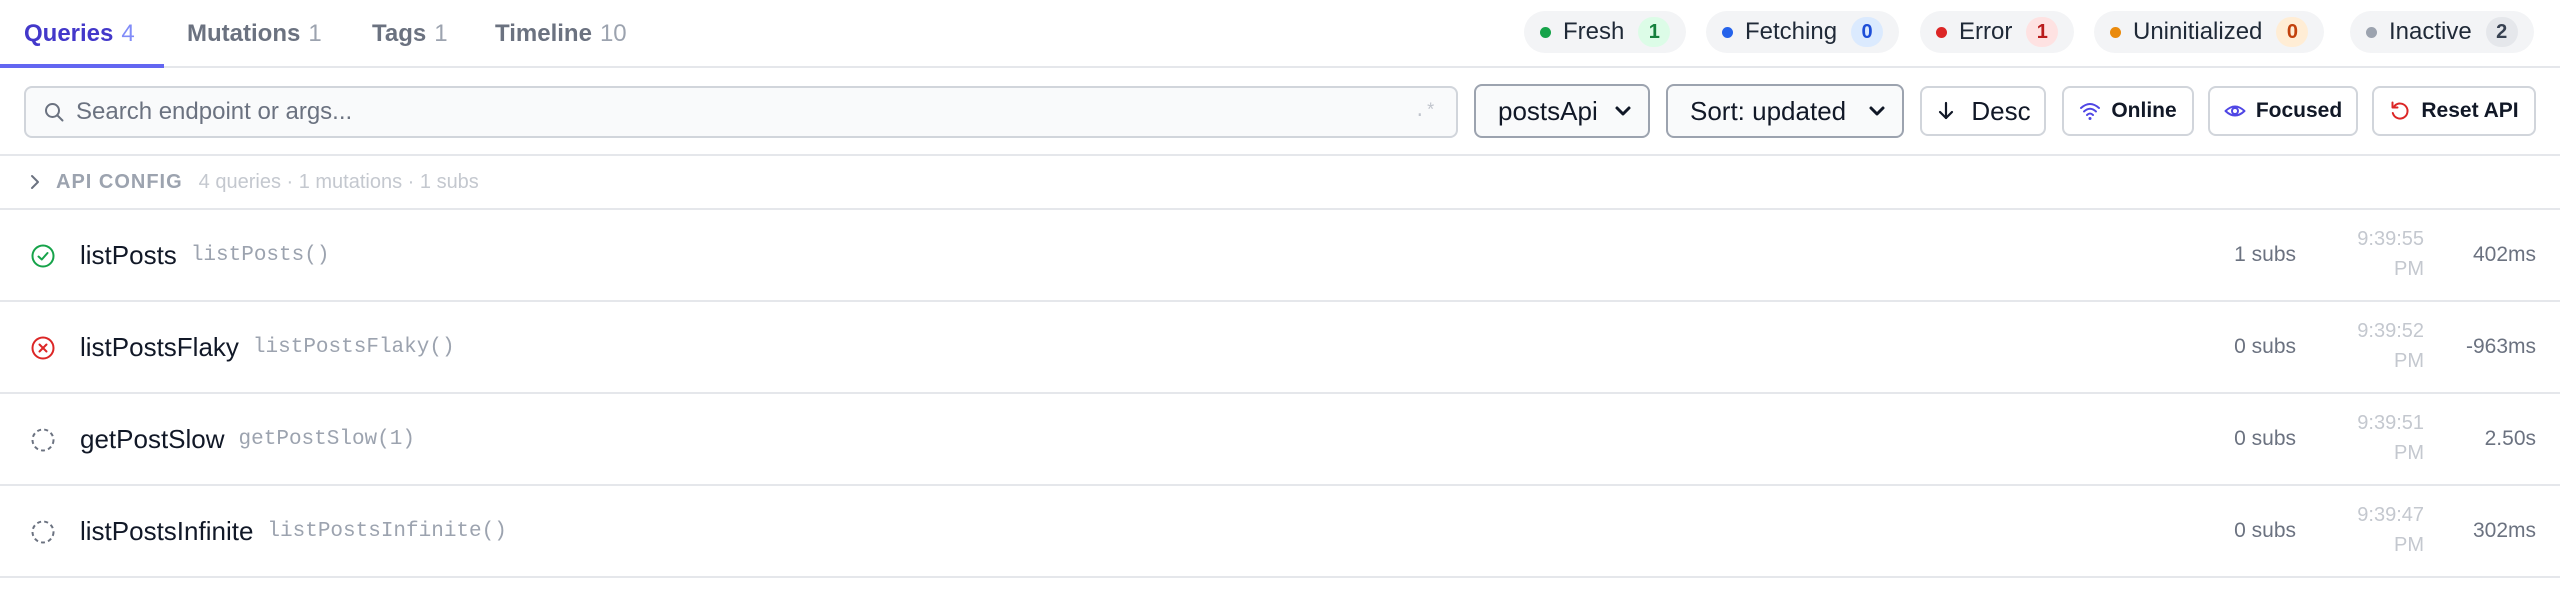 Image resolution: width=2560 pixels, height=600 pixels. Describe the element at coordinates (2390, 331) in the screenshot. I see `query-time-clock: 9:39:52` at that location.